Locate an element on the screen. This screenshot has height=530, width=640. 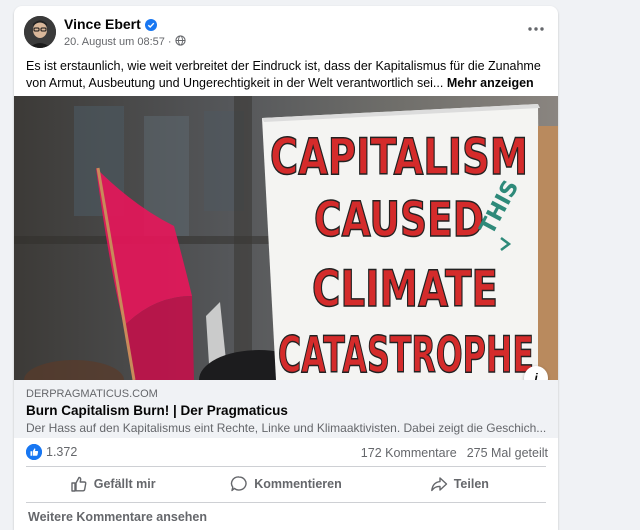
post-date: 20. August um 08:57 is located at coordinates (114, 42).